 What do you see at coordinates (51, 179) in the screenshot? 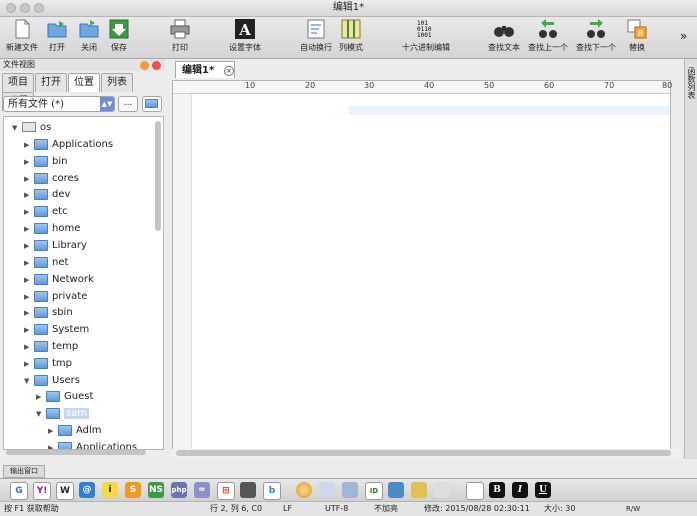
I see `tree-item: ▶ cores` at bounding box center [51, 179].